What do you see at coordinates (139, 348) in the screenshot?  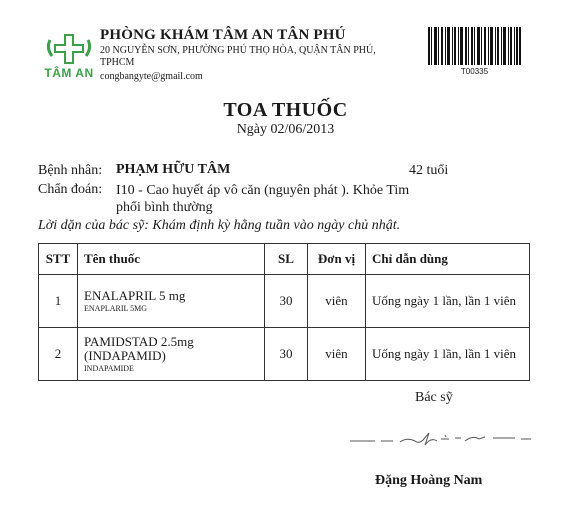 I see `drug-name: PAMIDSTAD 2.5mg (INDAPAMID)` at bounding box center [139, 348].